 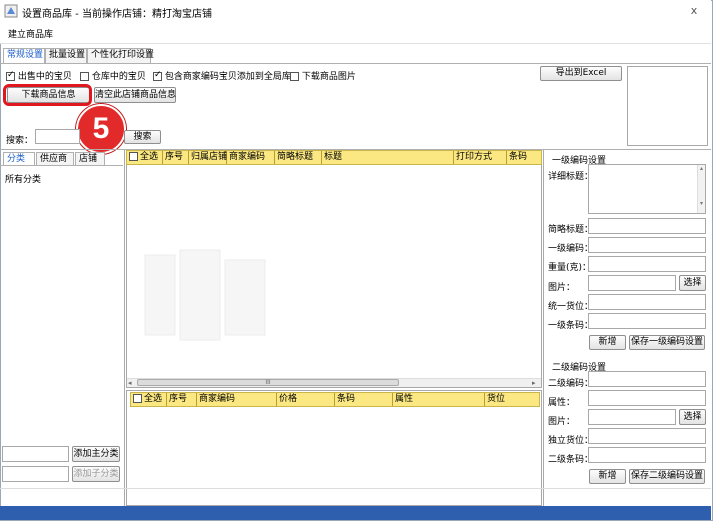 What do you see at coordinates (701, 189) in the screenshot?
I see `detail-title-scrollbar: ▴ ▾` at bounding box center [701, 189].